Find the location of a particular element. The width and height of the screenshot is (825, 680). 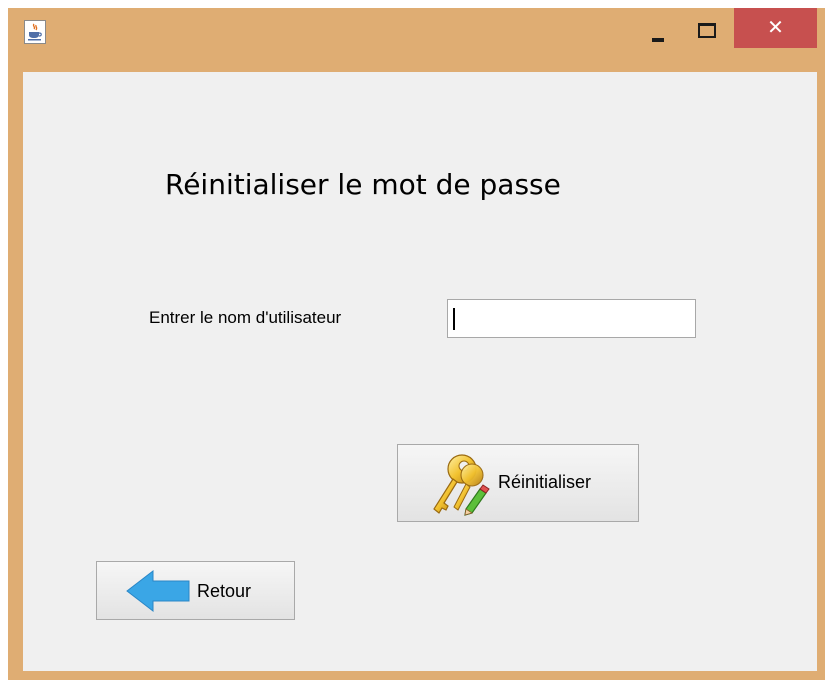

close-button: ✕ is located at coordinates (775, 28).